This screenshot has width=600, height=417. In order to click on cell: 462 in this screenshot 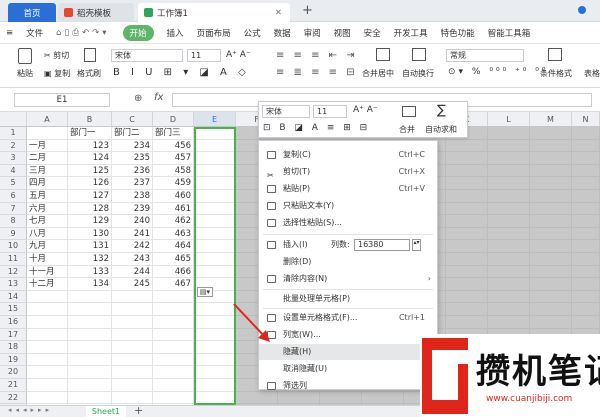, I will do `click(173, 221)`.